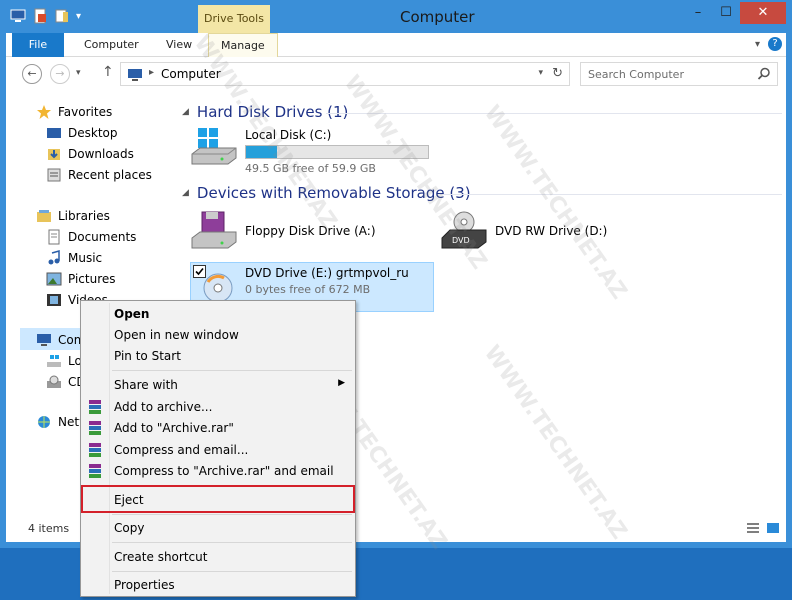 Image resolution: width=792 pixels, height=600 pixels. I want to click on windows-drive-icon, so click(54, 361).